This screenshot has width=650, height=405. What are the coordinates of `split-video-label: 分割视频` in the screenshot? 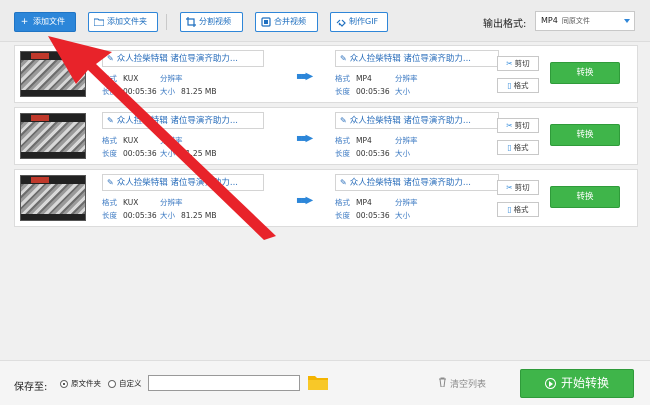 It's located at (215, 21).